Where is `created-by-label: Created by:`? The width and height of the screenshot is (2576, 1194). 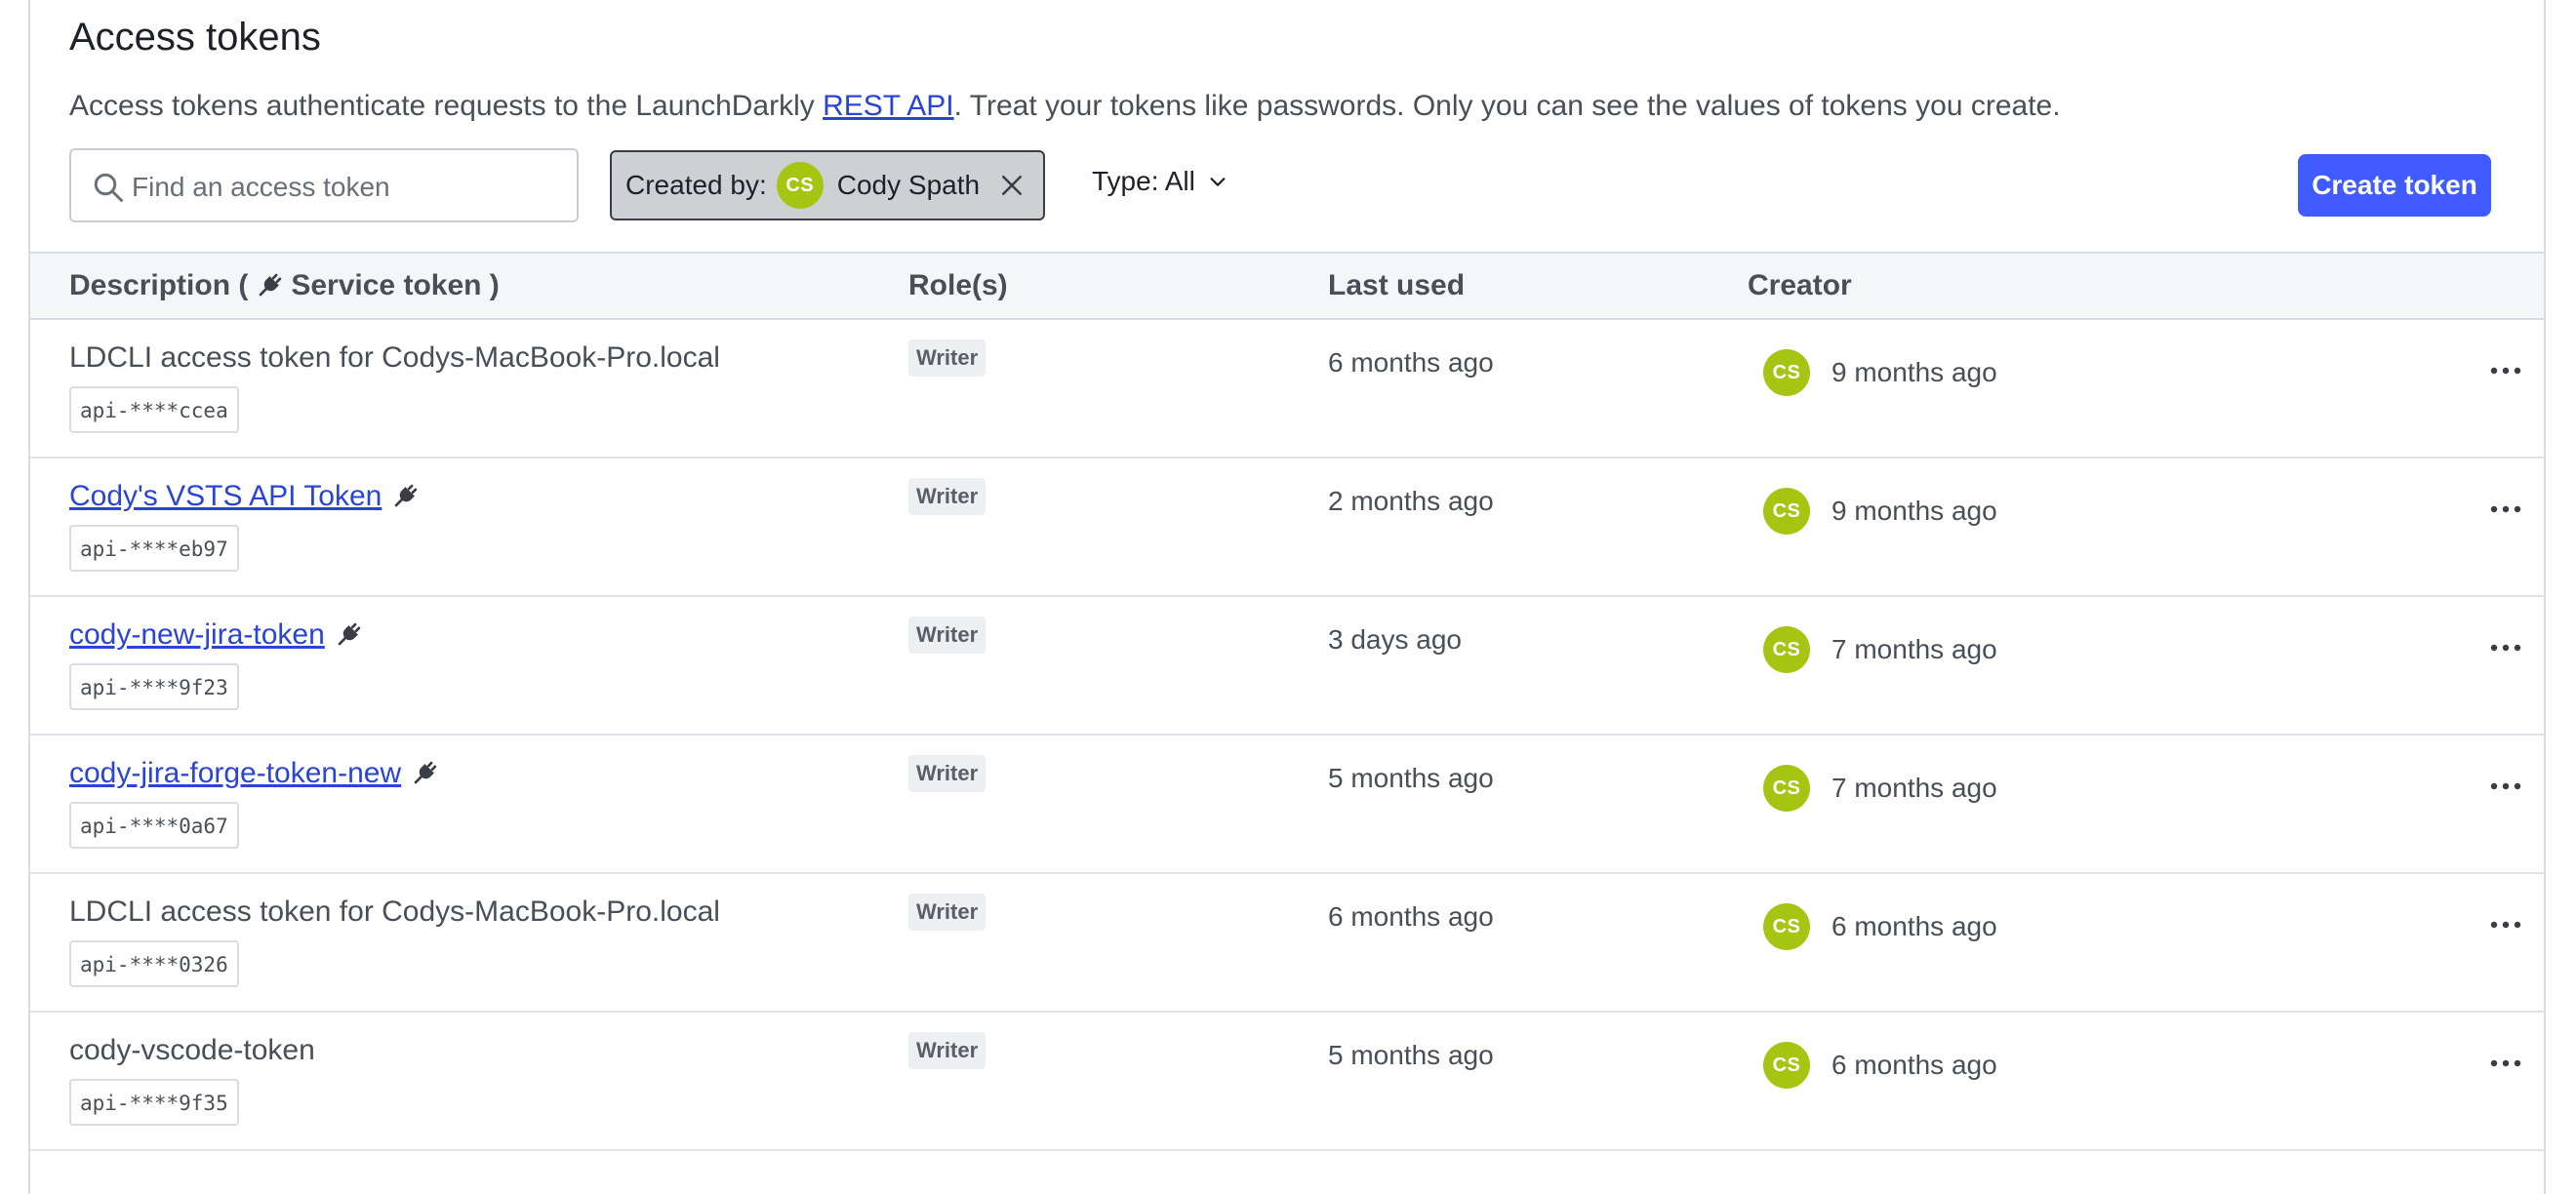 created-by-label: Created by: is located at coordinates (696, 185).